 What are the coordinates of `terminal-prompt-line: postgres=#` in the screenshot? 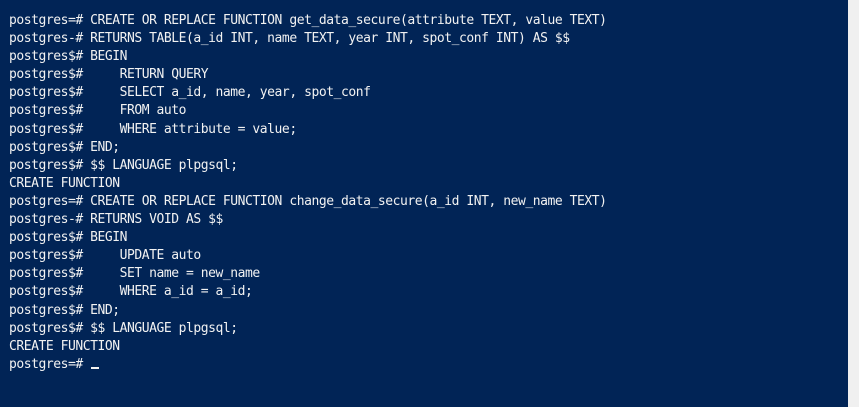 It's located at (308, 365).